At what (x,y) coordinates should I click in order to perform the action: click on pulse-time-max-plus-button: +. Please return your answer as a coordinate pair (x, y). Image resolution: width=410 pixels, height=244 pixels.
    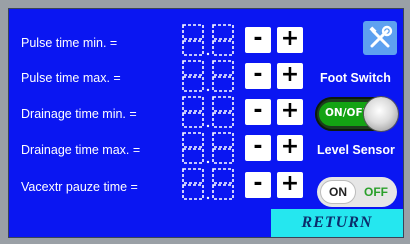
    Looking at the image, I should click on (290, 76).